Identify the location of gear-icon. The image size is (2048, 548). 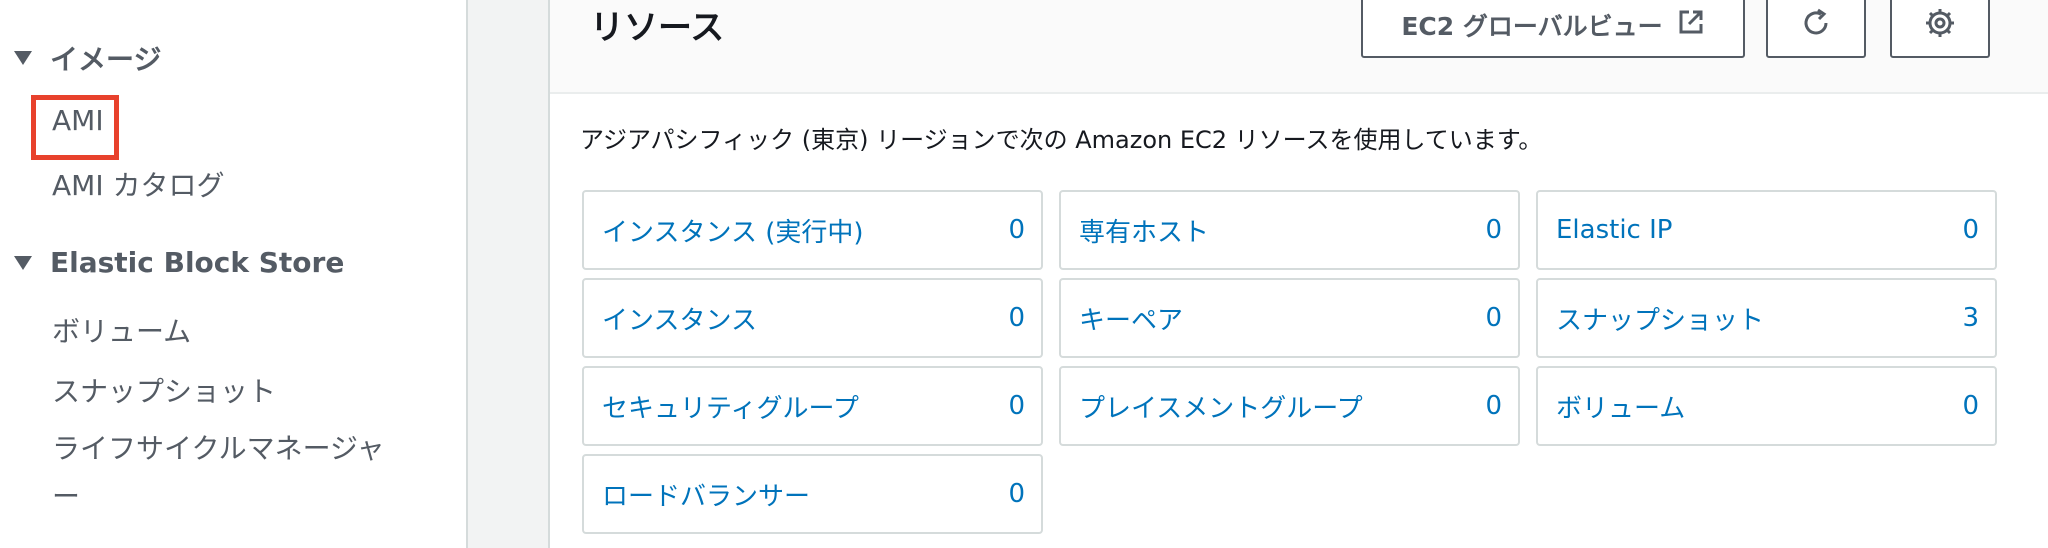
(1940, 25).